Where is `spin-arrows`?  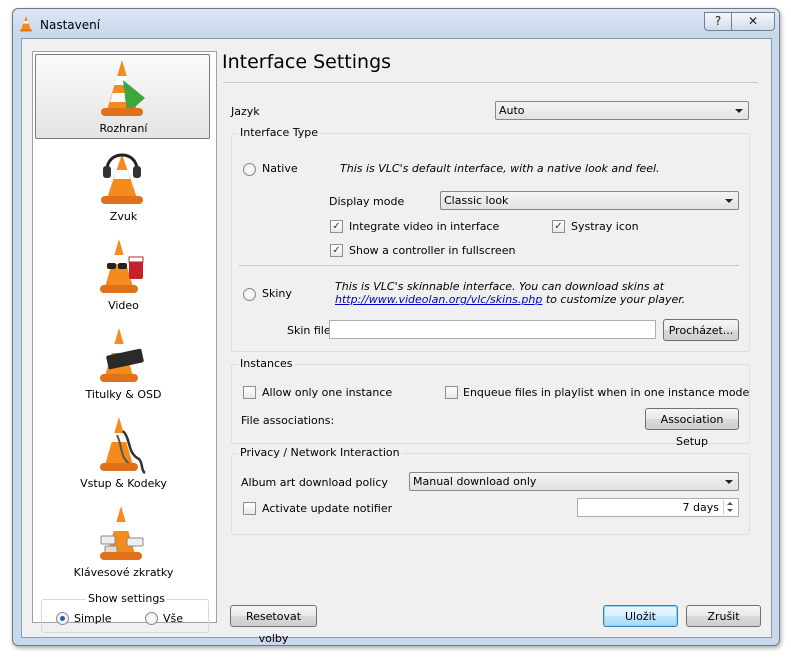
spin-arrows is located at coordinates (730, 507).